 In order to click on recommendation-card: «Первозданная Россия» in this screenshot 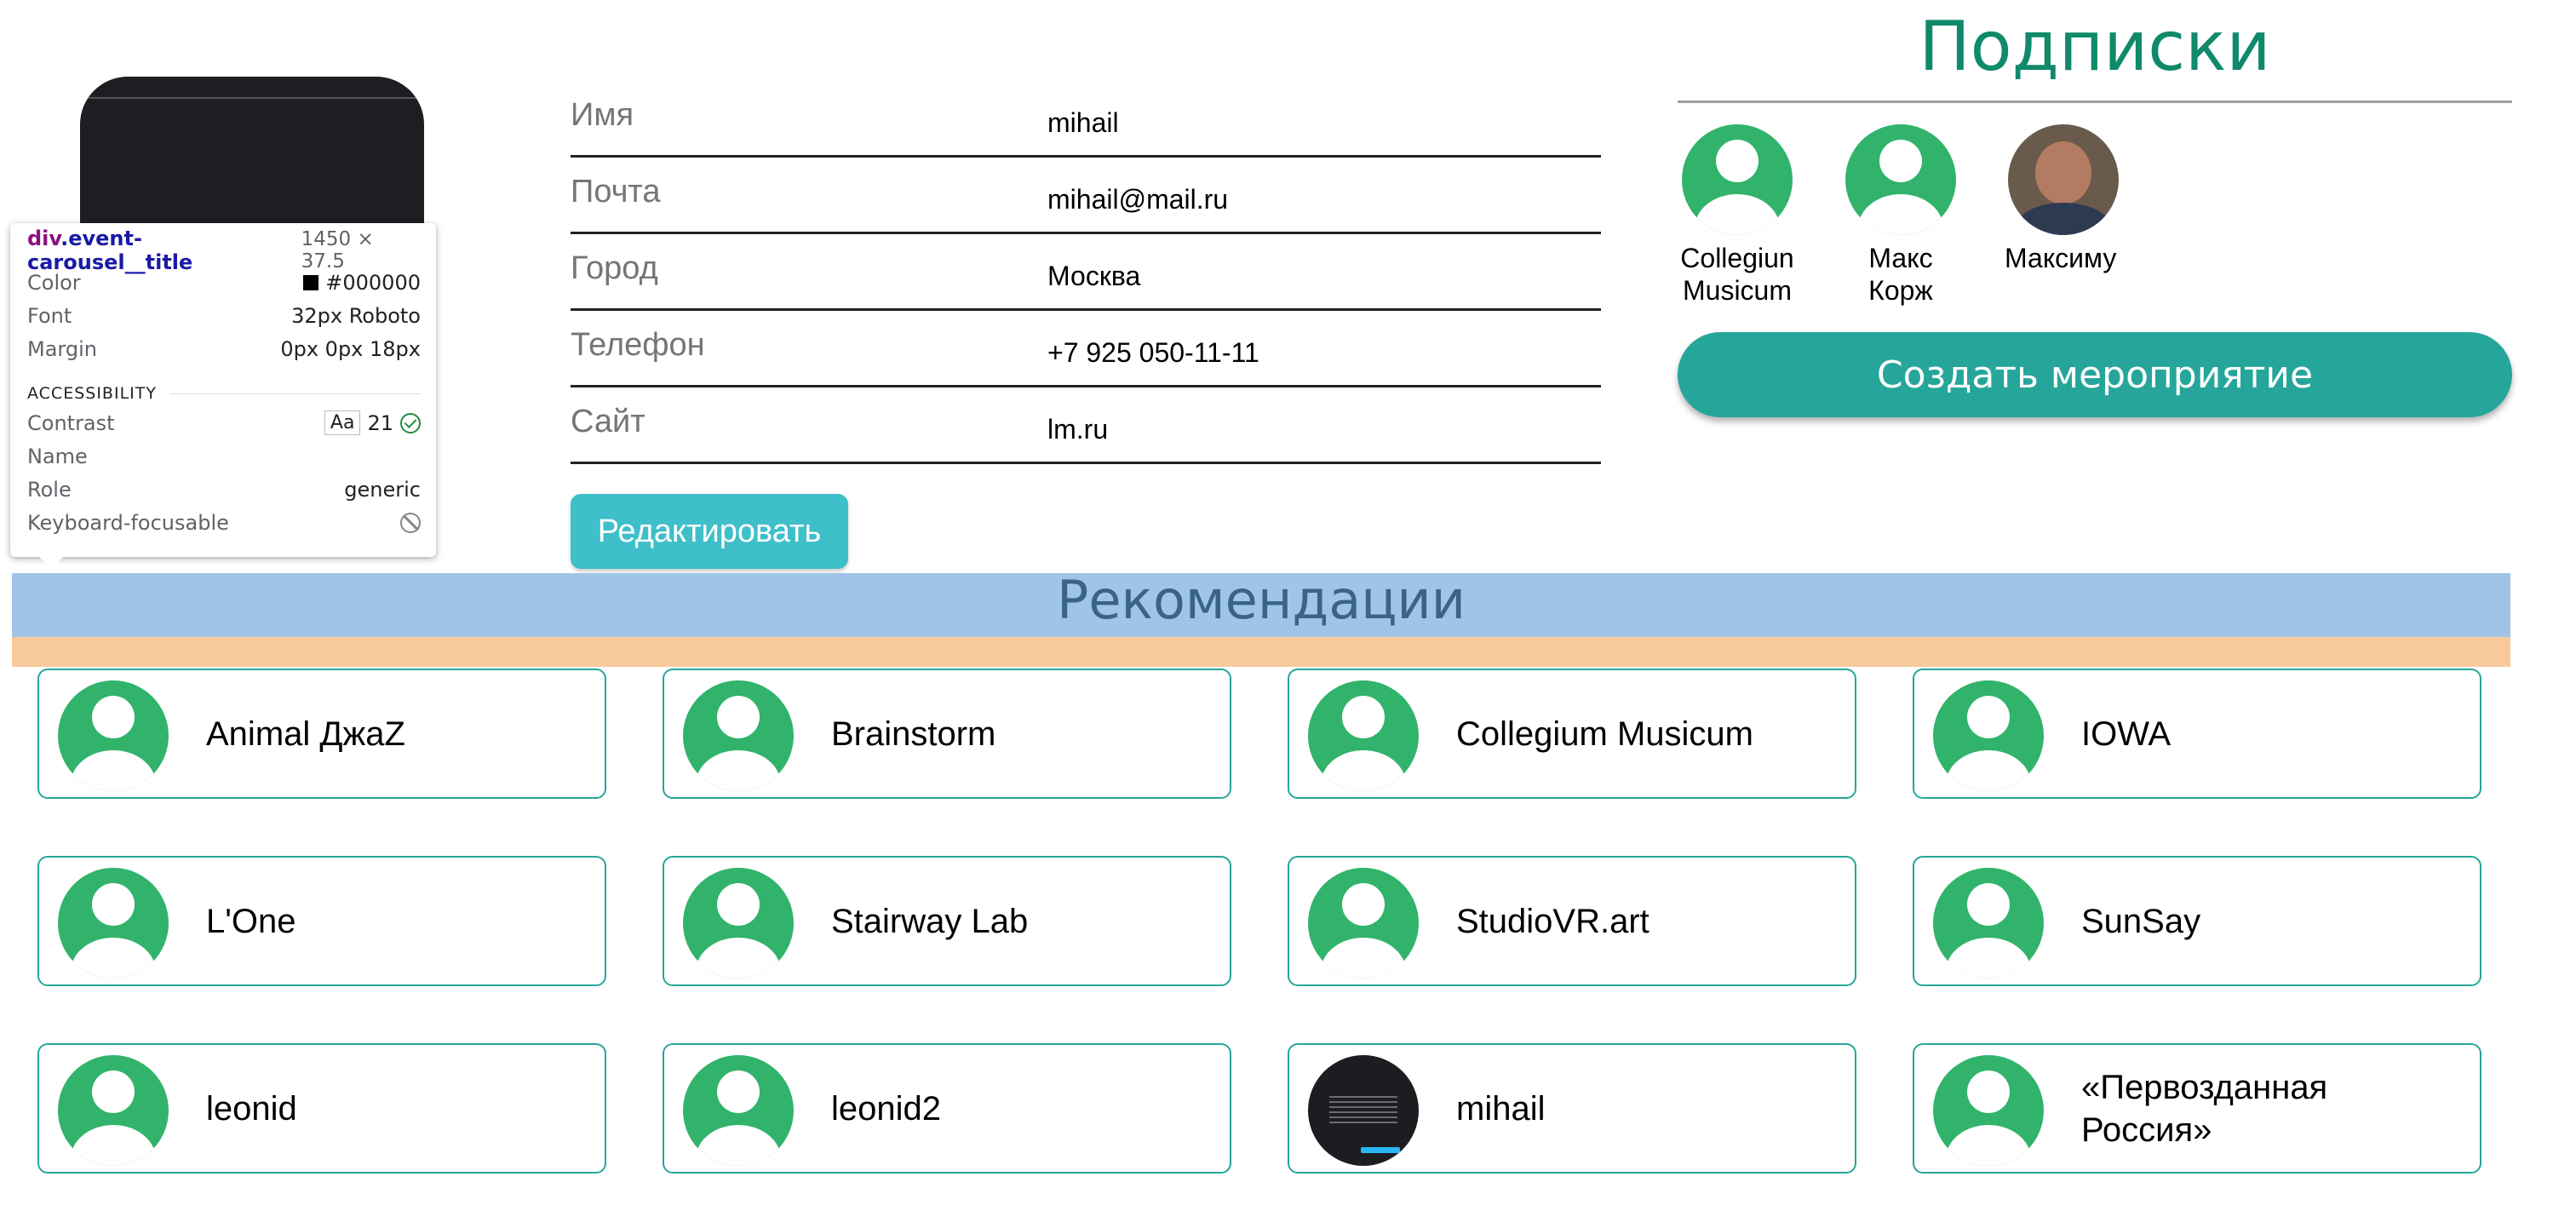, I will do `click(2197, 1108)`.